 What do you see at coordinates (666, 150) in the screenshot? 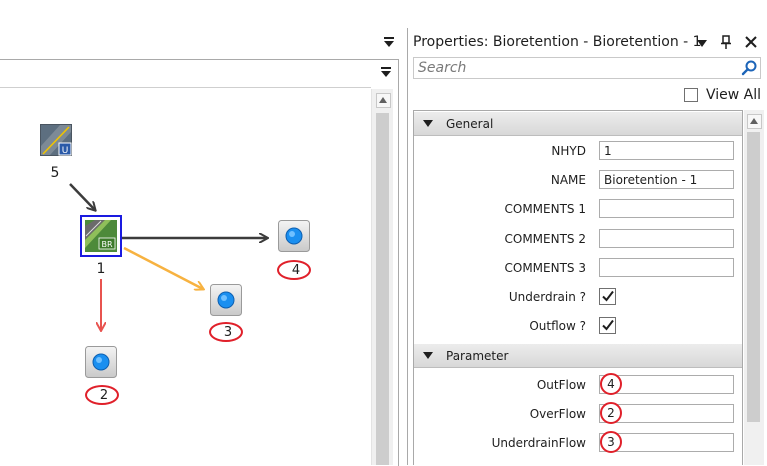
I see `nhyd-field` at bounding box center [666, 150].